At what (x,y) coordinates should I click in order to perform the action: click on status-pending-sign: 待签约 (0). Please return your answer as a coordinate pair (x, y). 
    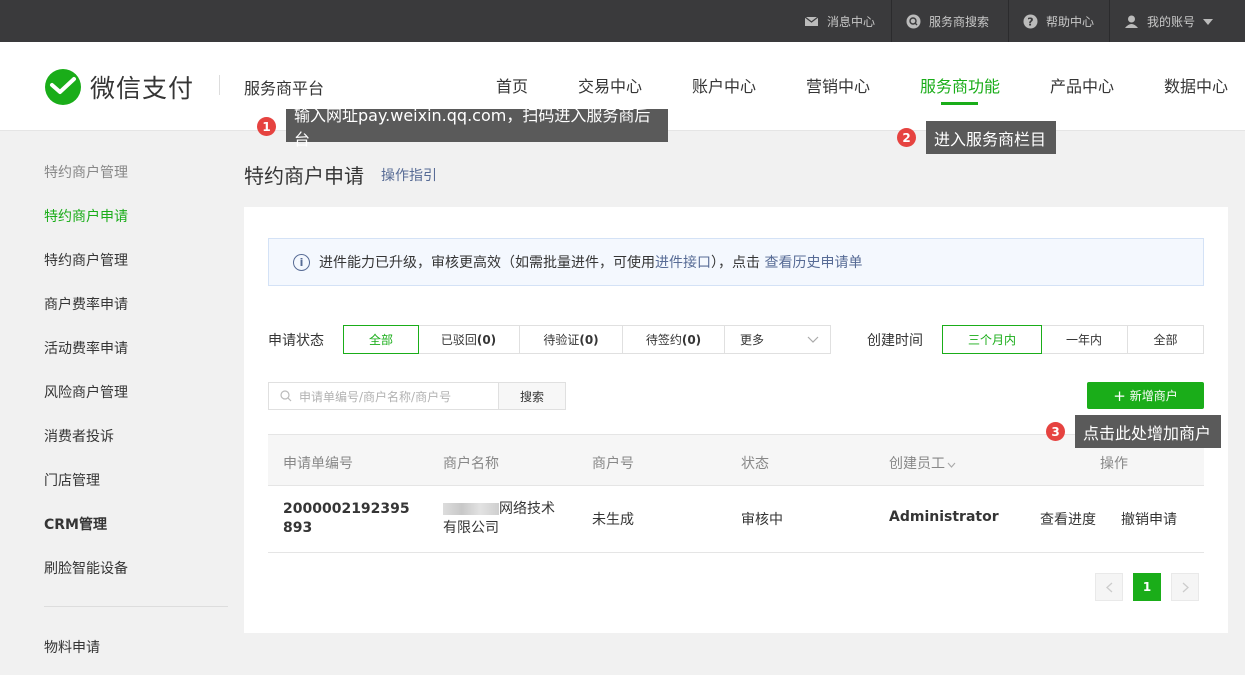
    Looking at the image, I should click on (674, 339).